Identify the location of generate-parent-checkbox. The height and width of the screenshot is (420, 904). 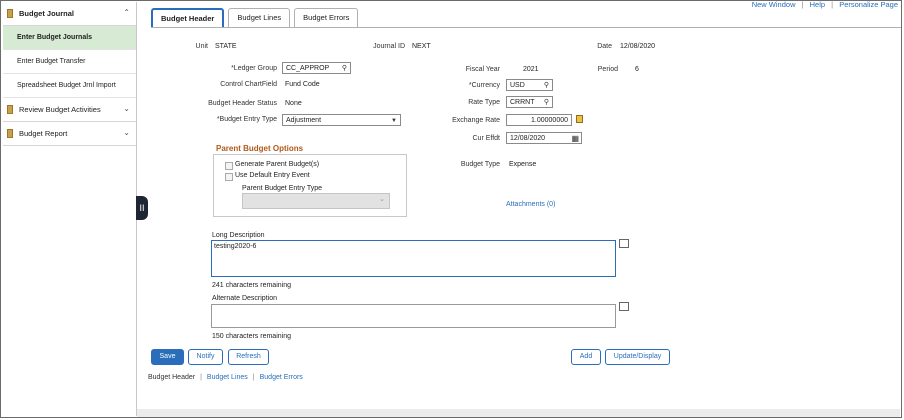
(229, 166).